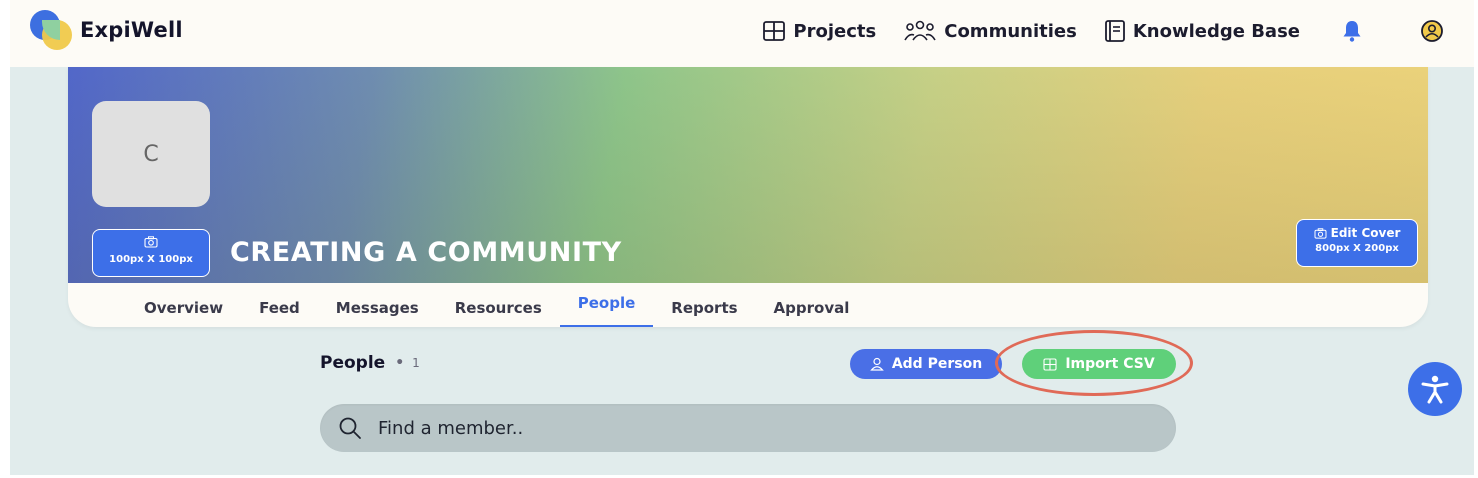 This screenshot has width=1478, height=478. What do you see at coordinates (1216, 31) in the screenshot?
I see `nav-knowledge-base-label: Knowledge Base` at bounding box center [1216, 31].